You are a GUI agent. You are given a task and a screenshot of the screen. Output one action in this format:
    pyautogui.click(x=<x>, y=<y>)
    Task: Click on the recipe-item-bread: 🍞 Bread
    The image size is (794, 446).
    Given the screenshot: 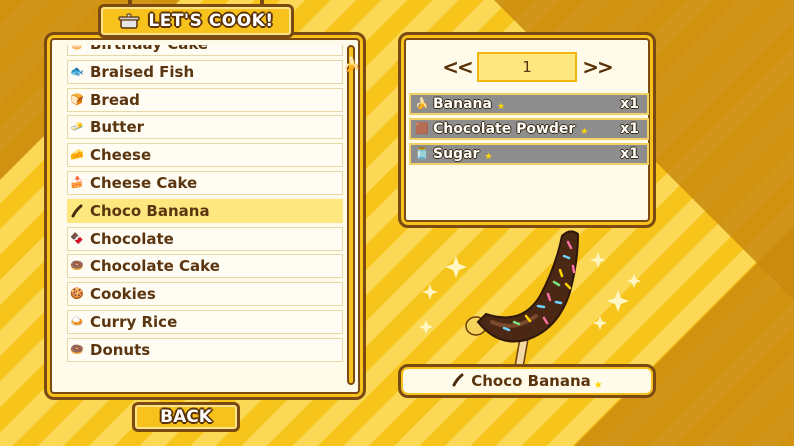 What is the action you would take?
    pyautogui.click(x=205, y=99)
    